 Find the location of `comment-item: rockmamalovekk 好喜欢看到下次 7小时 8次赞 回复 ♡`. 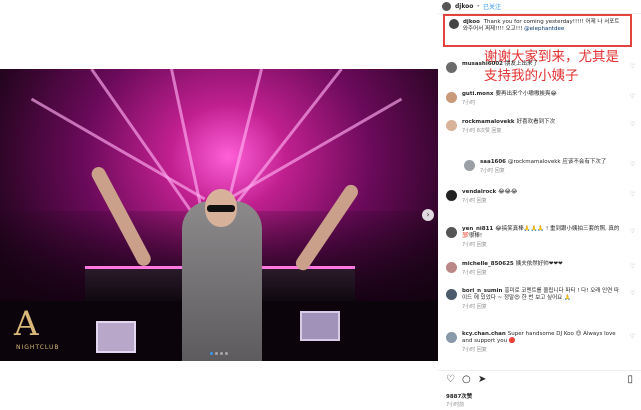

comment-item: rockmamalovekk 好喜欢看到下次 7小时 8次赞 回复 ♡ is located at coordinates (539, 130).